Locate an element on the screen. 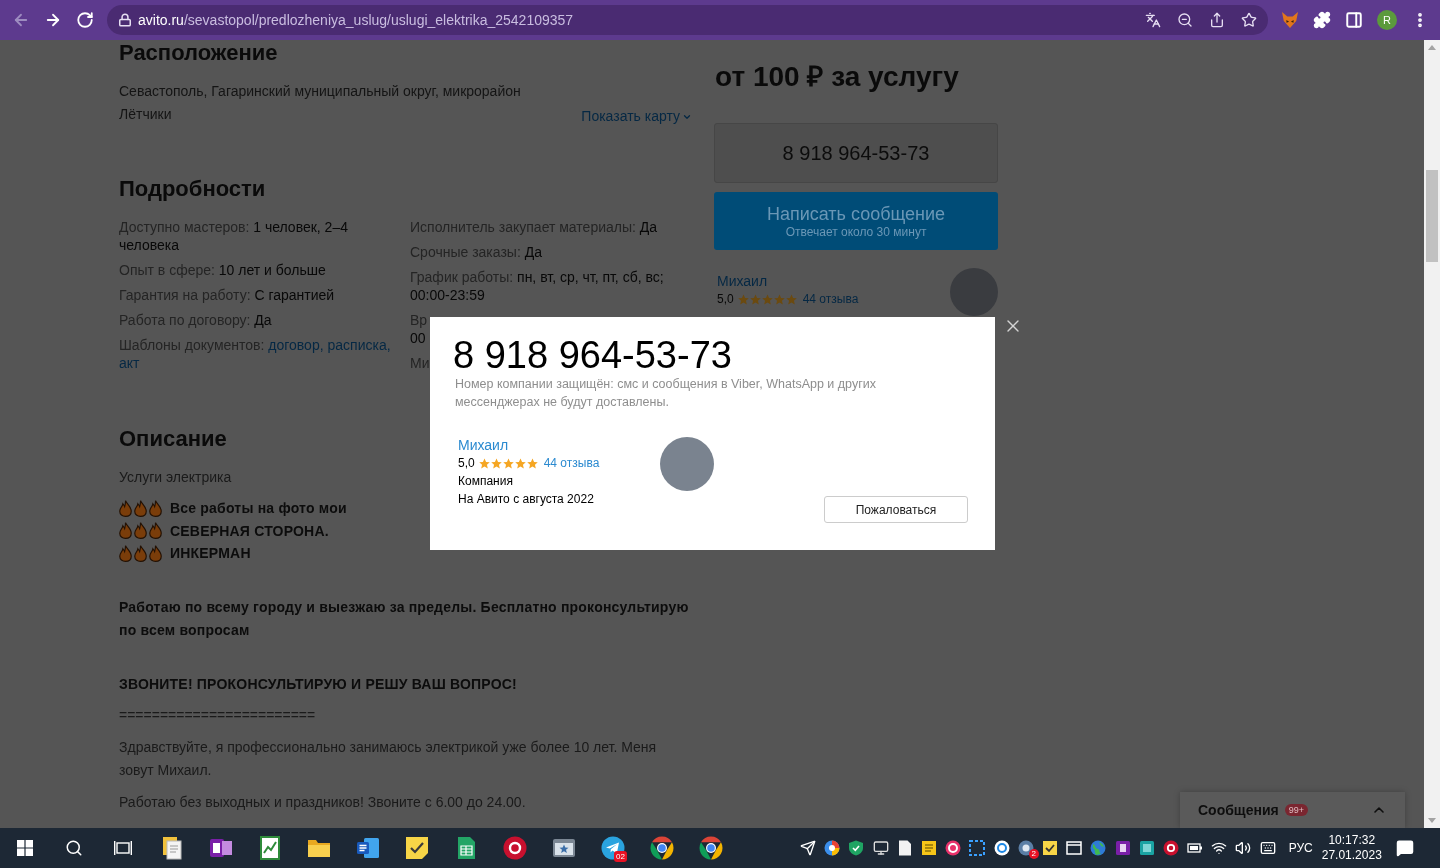 This screenshot has height=868, width=1440. description-text: СЕВЕРНАЯ СТОРОНА. is located at coordinates (249, 530).